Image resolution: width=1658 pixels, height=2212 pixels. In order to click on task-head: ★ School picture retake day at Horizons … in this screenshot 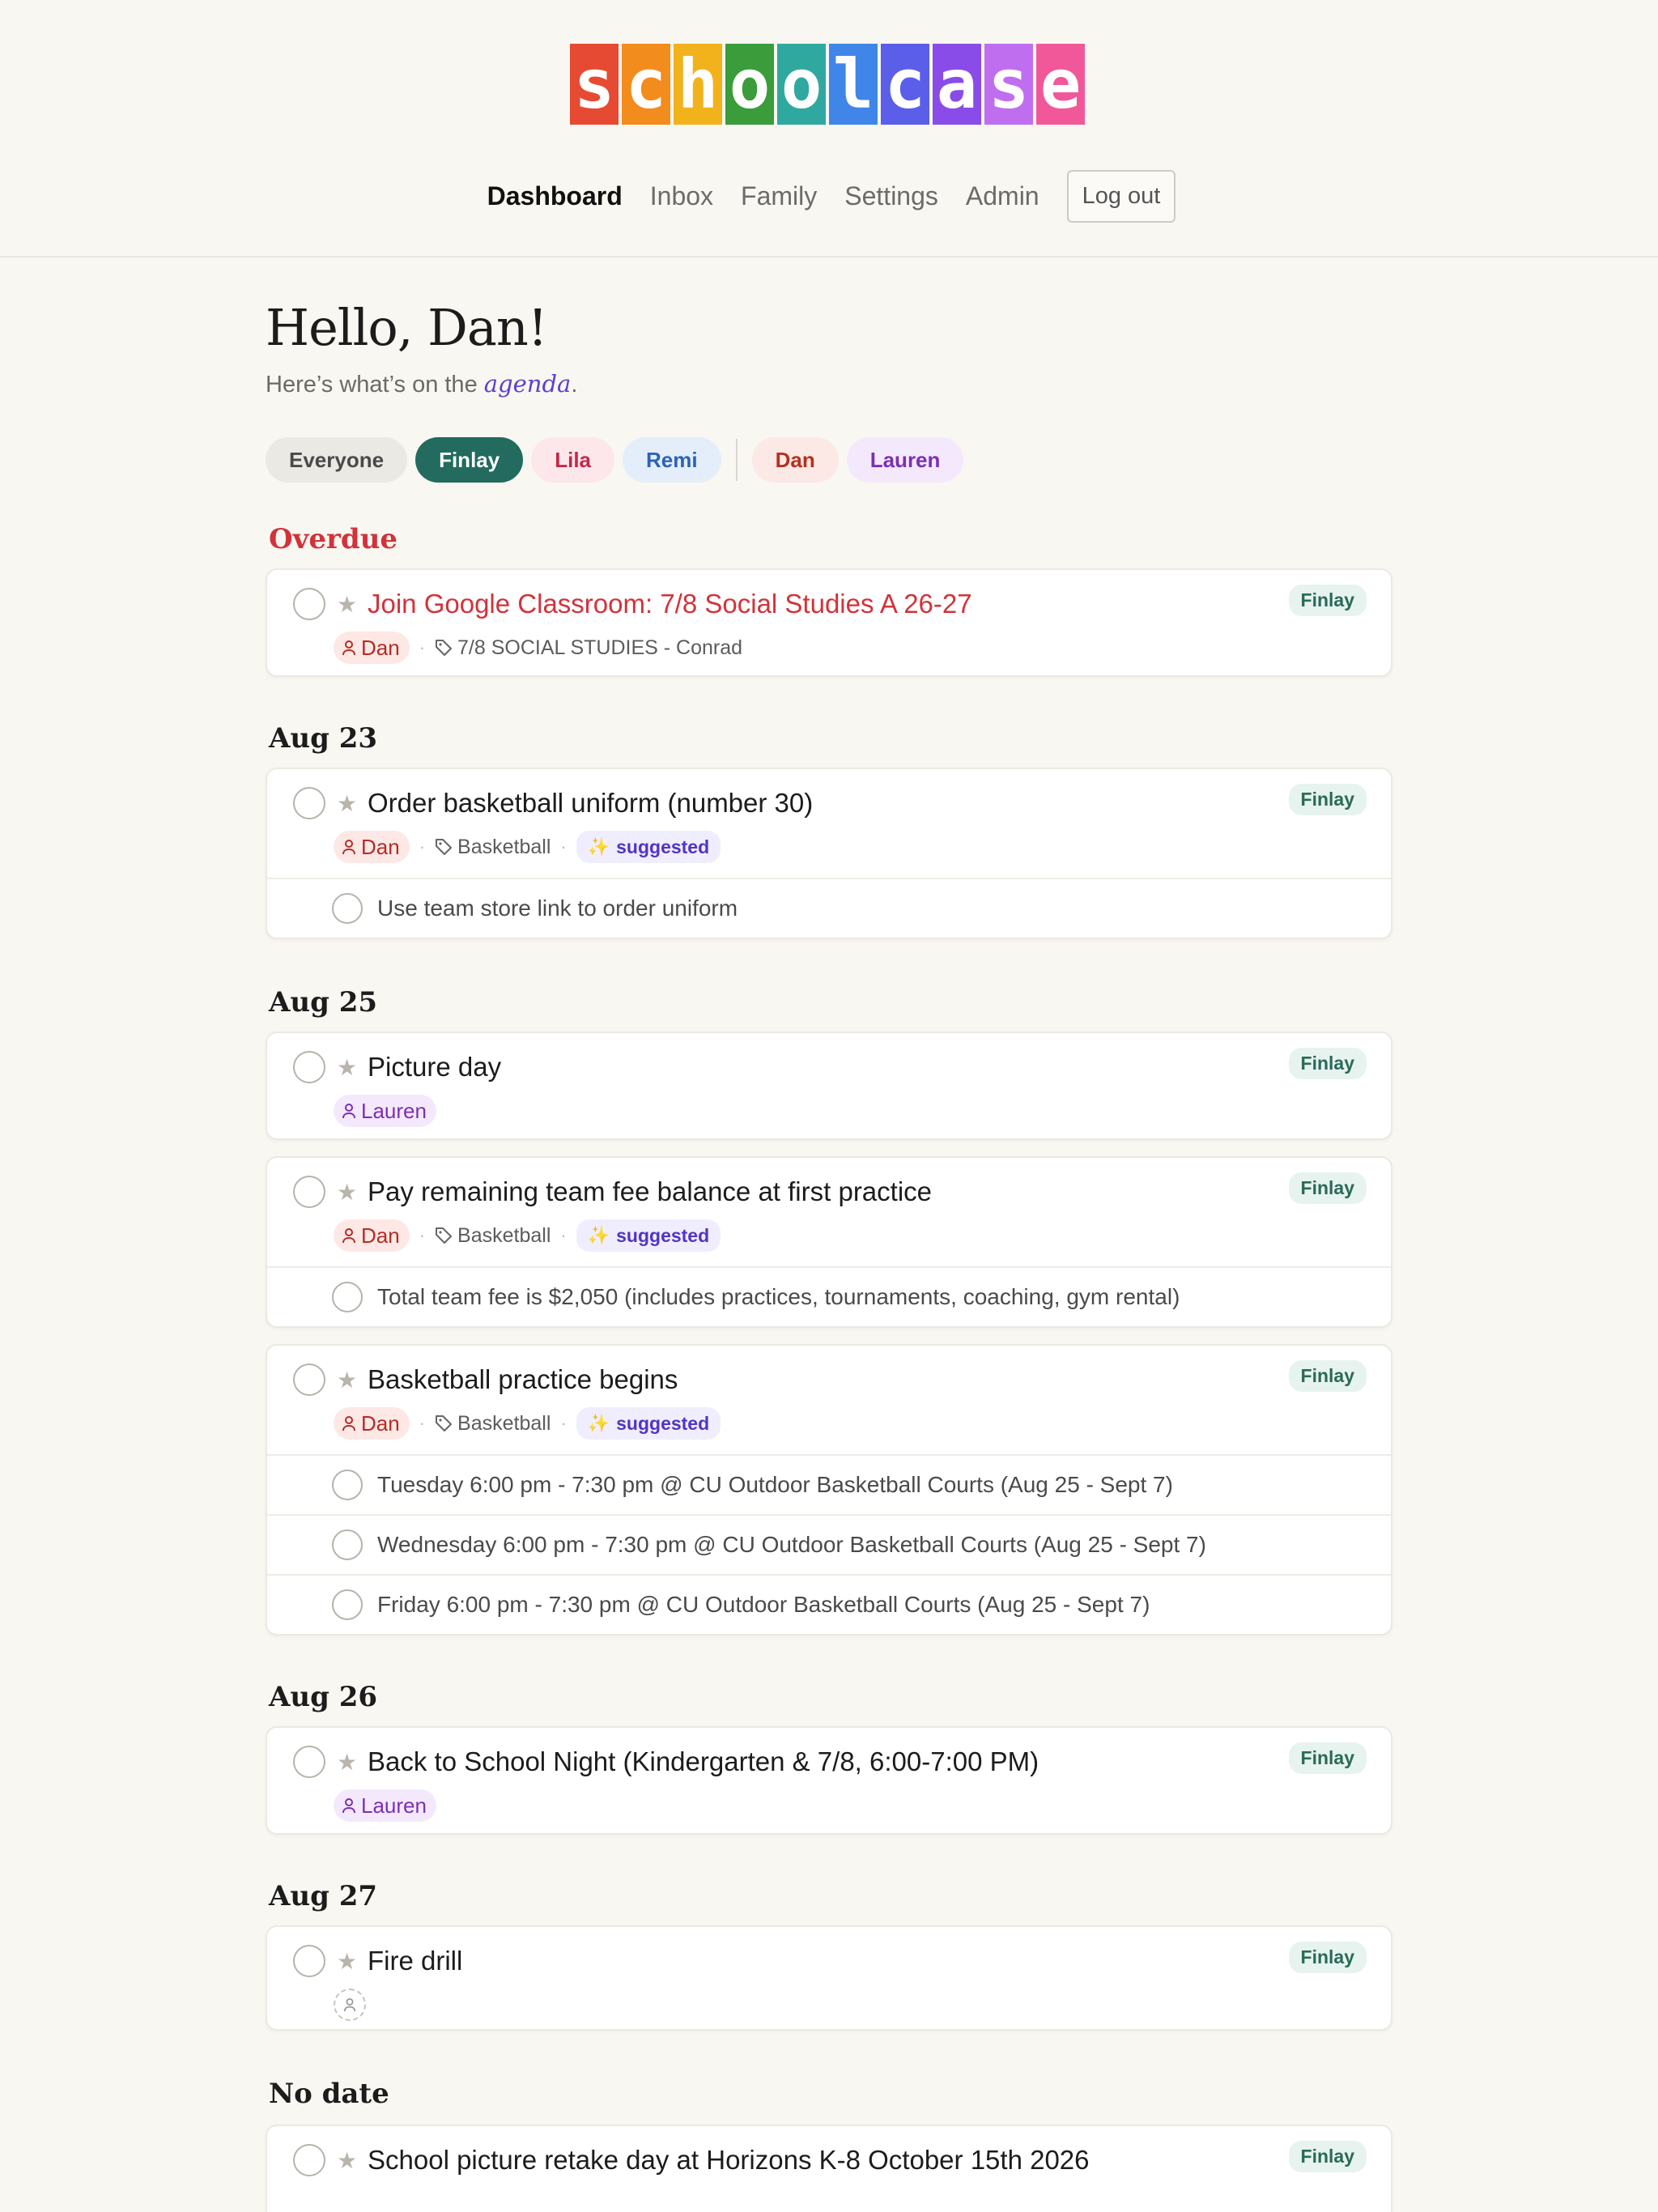, I will do `click(829, 2153)`.